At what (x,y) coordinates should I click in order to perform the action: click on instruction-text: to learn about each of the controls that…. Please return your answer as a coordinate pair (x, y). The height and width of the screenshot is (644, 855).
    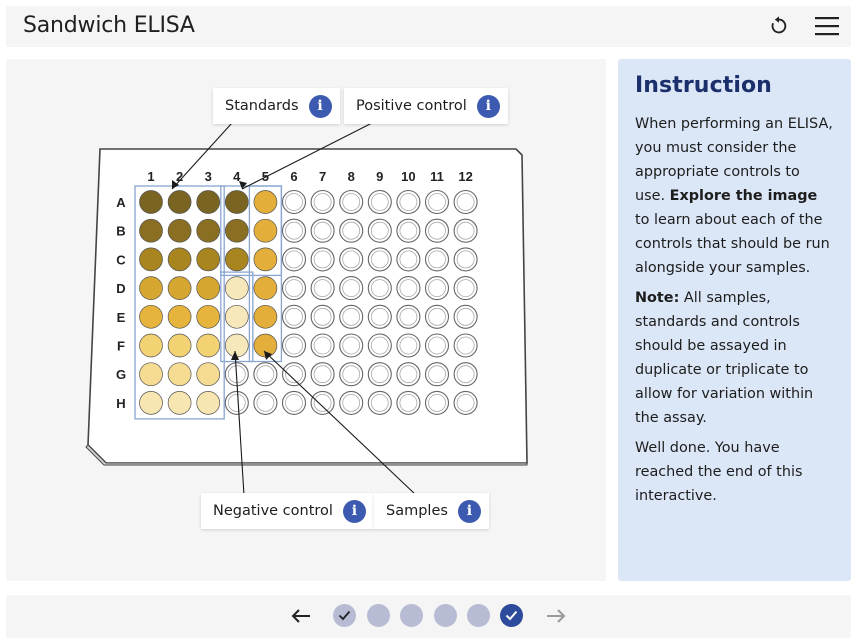
    Looking at the image, I should click on (732, 244).